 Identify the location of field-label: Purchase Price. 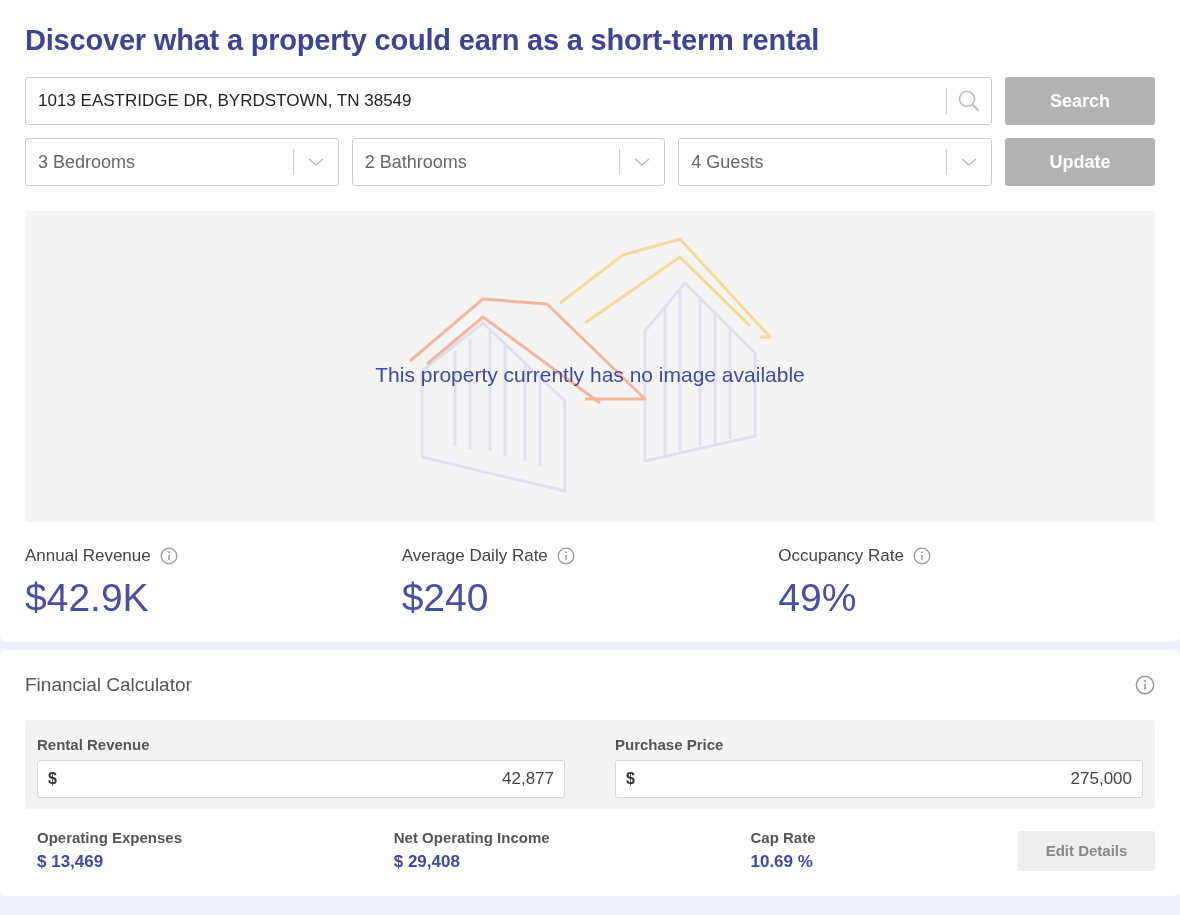
(670, 744).